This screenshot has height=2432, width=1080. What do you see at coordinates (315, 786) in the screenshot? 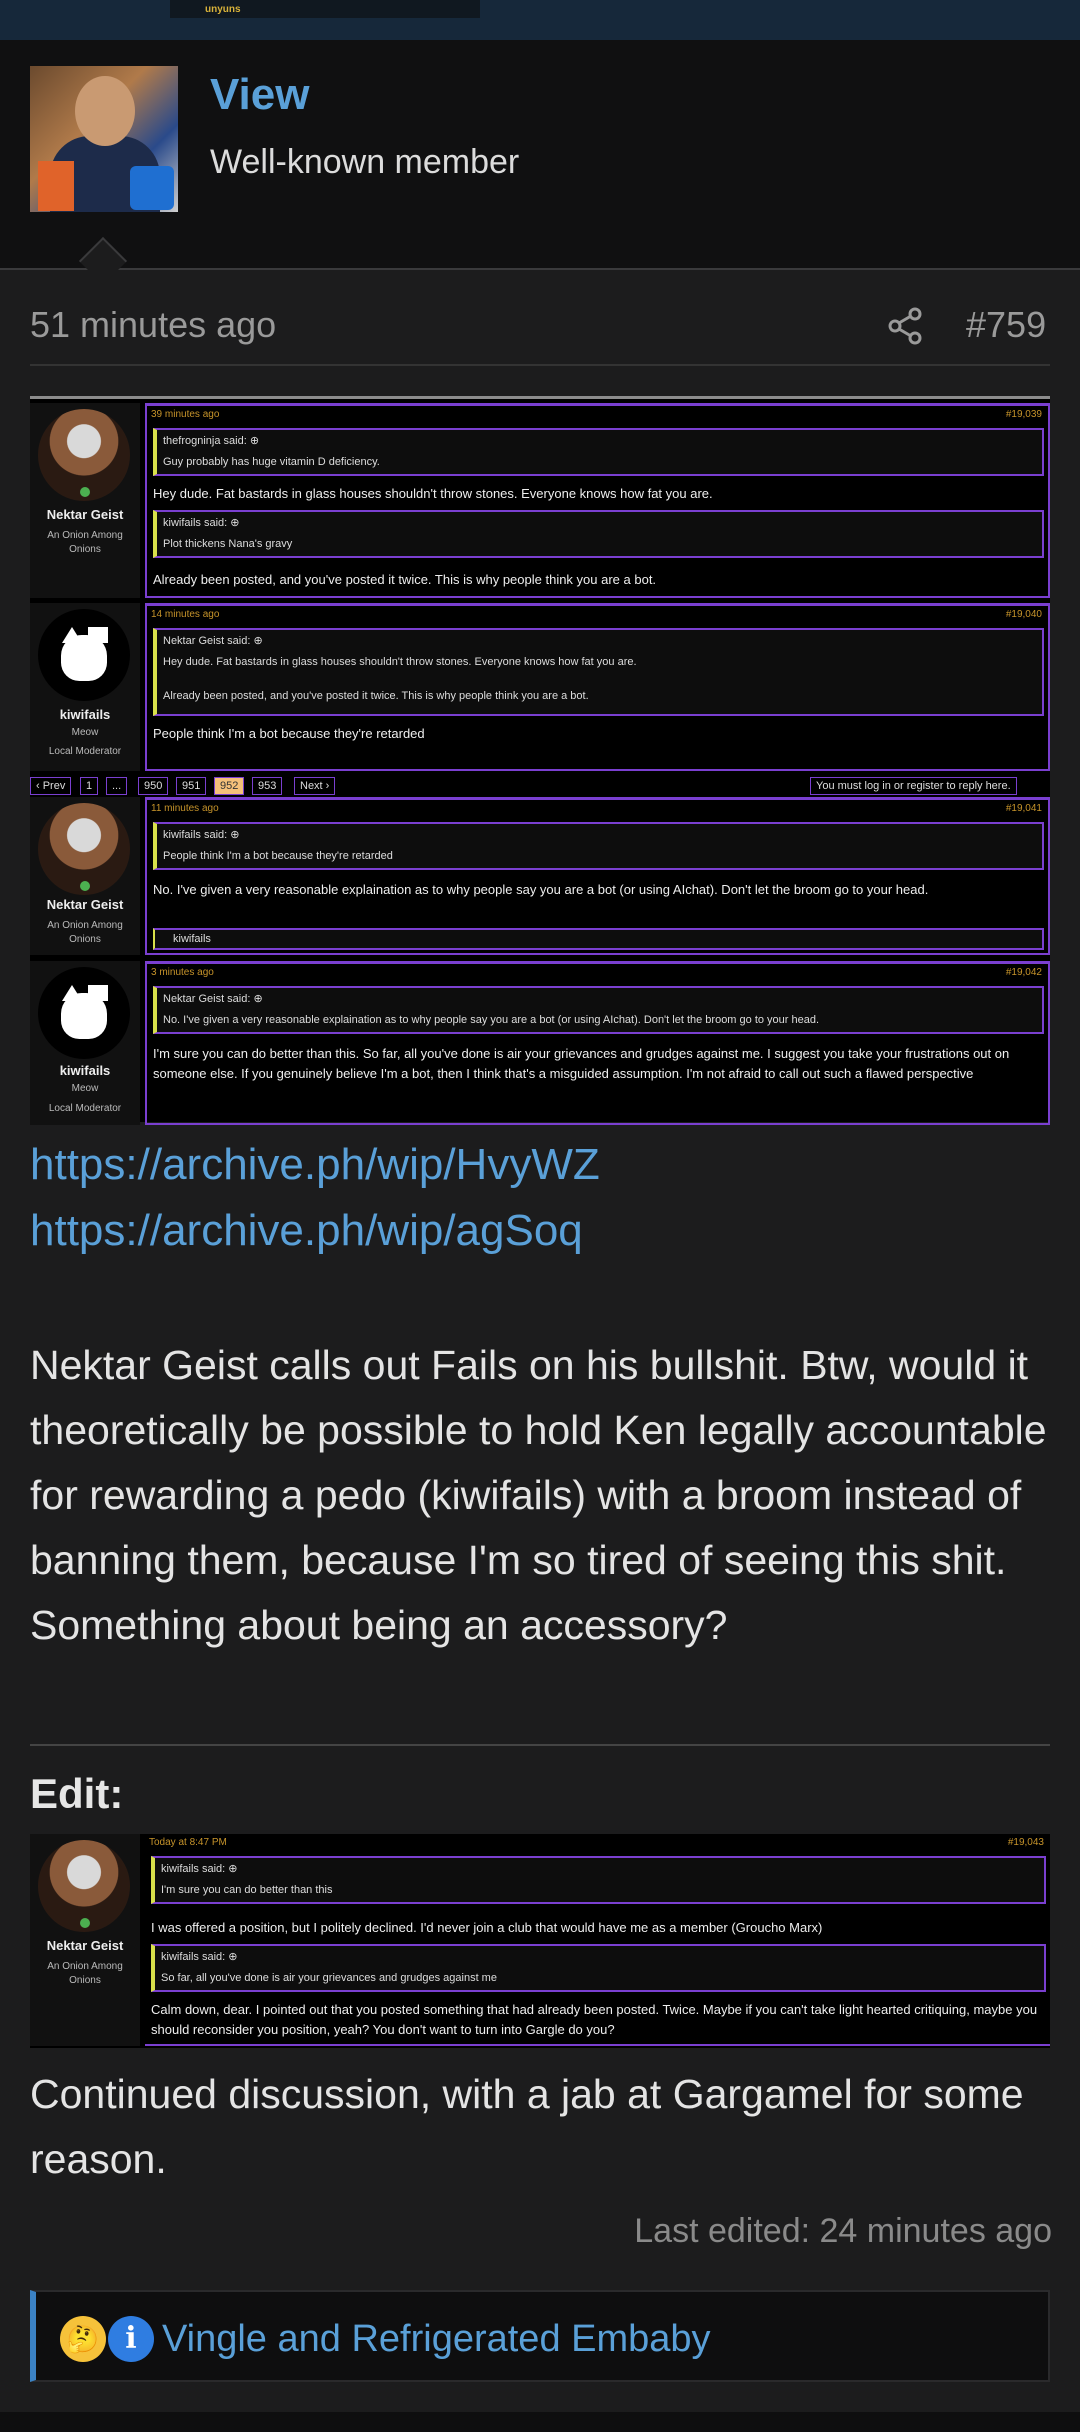
I see `pager-next: Next ›` at bounding box center [315, 786].